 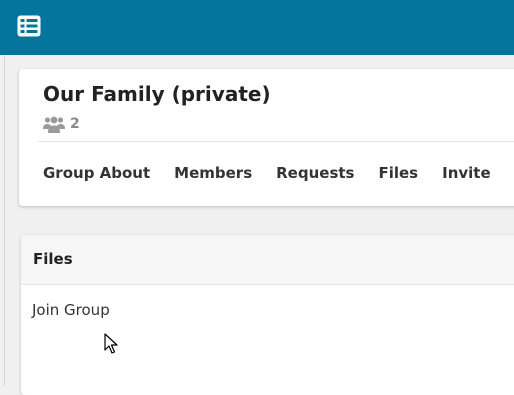 What do you see at coordinates (29, 26) in the screenshot?
I see `list-menu-icon` at bounding box center [29, 26].